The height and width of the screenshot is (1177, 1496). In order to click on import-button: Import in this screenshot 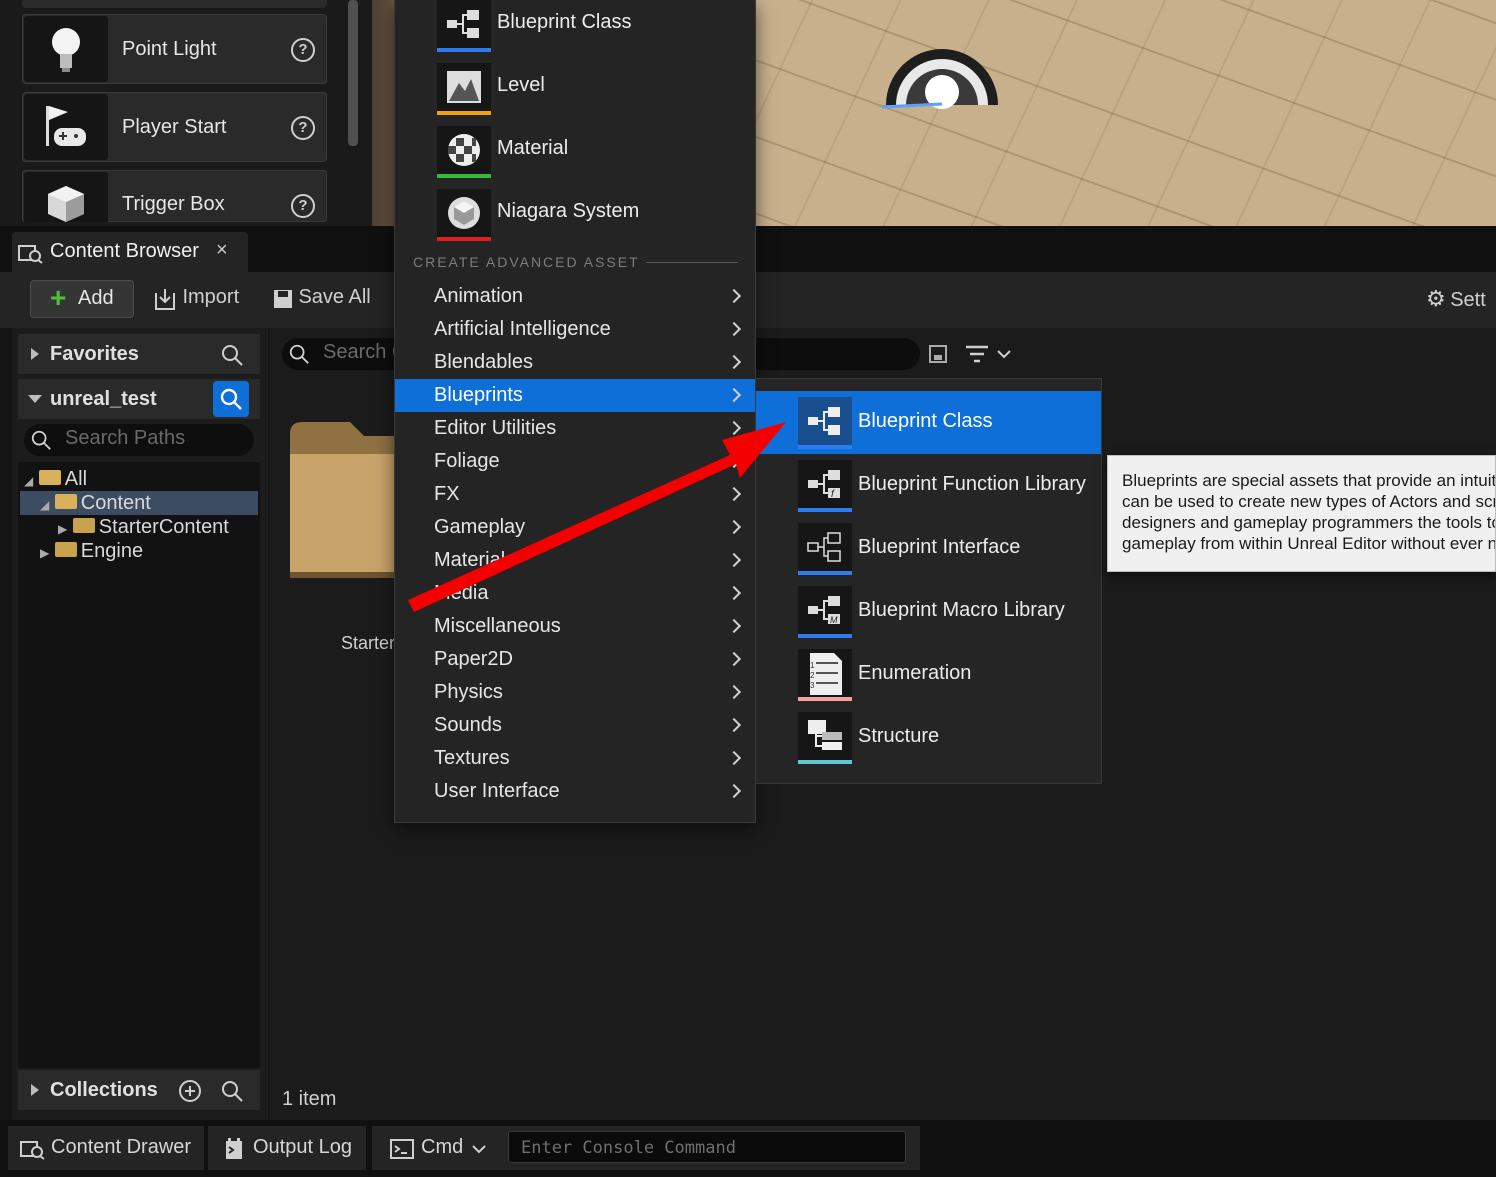, I will do `click(195, 298)`.